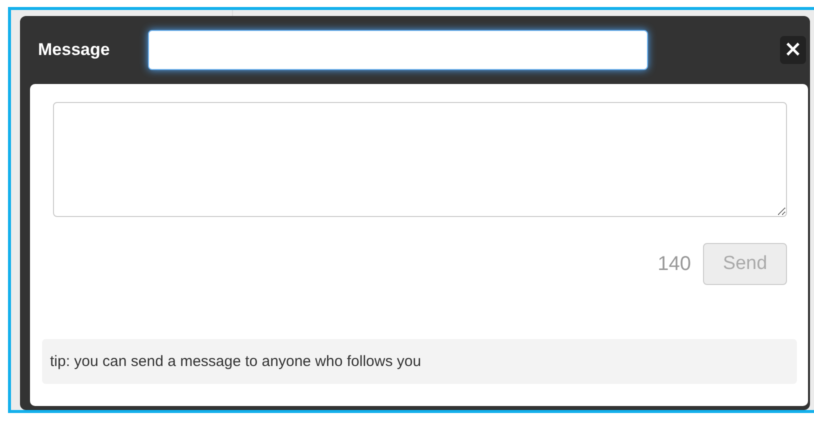 Image resolution: width=814 pixels, height=426 pixels. What do you see at coordinates (674, 264) in the screenshot?
I see `character-count: 140` at bounding box center [674, 264].